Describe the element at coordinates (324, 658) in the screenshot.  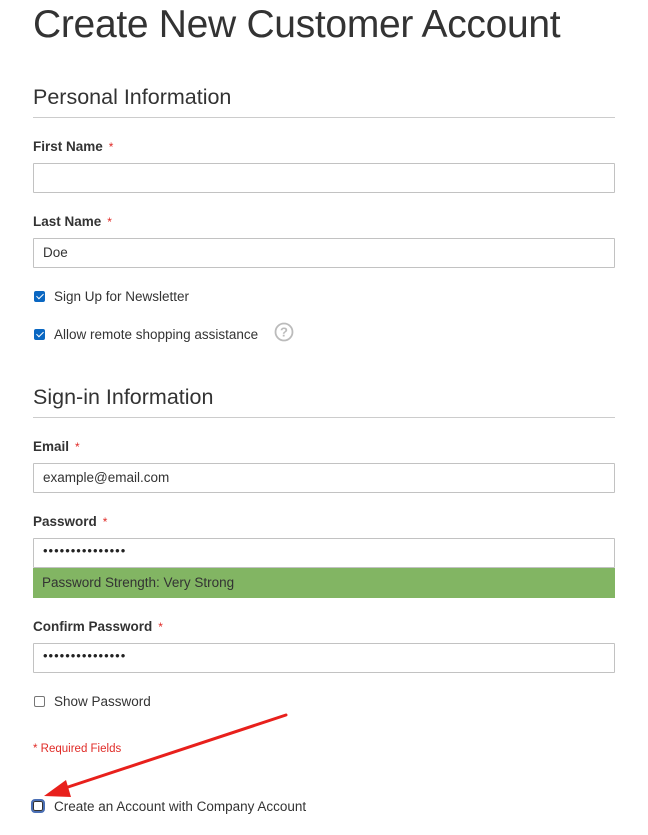
I see `confirm-password-input: •••••••••••••••` at that location.